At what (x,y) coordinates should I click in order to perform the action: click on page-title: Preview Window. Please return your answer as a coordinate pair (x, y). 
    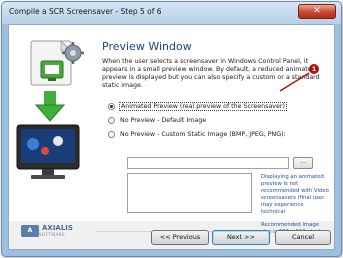
    Looking at the image, I should click on (147, 46).